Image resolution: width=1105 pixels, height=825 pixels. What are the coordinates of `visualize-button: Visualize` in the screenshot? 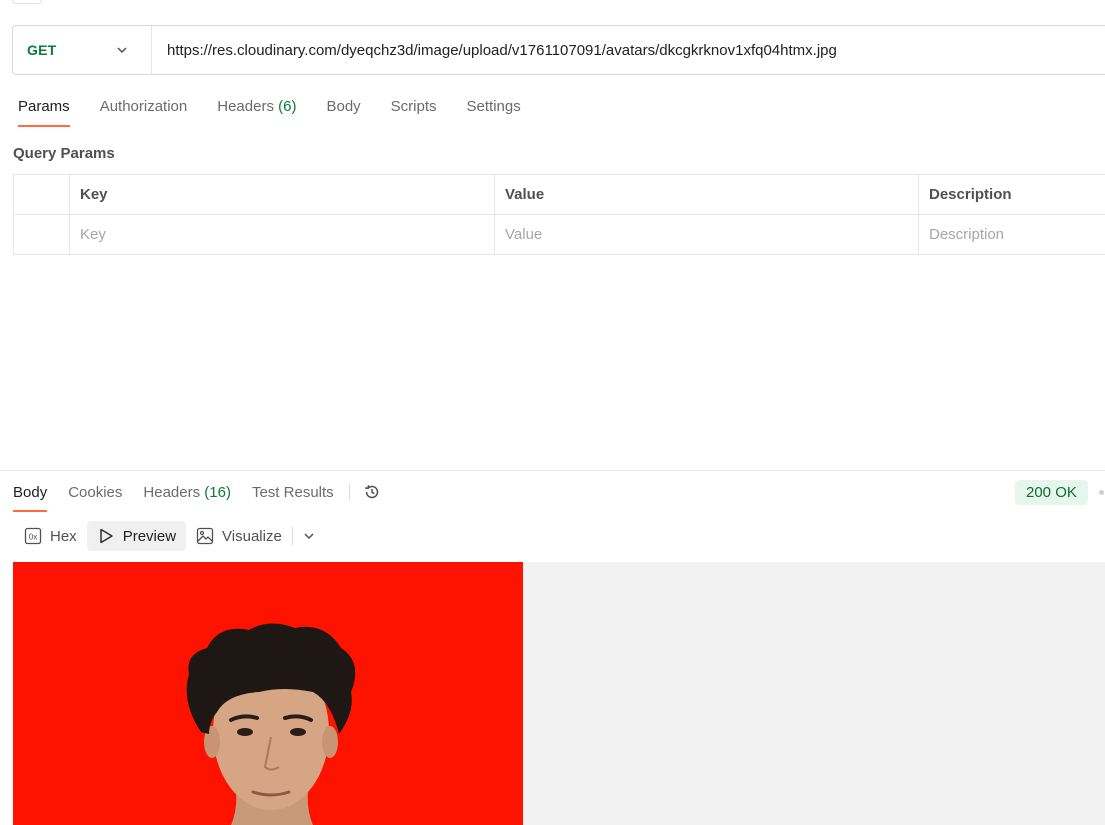 It's located at (239, 536).